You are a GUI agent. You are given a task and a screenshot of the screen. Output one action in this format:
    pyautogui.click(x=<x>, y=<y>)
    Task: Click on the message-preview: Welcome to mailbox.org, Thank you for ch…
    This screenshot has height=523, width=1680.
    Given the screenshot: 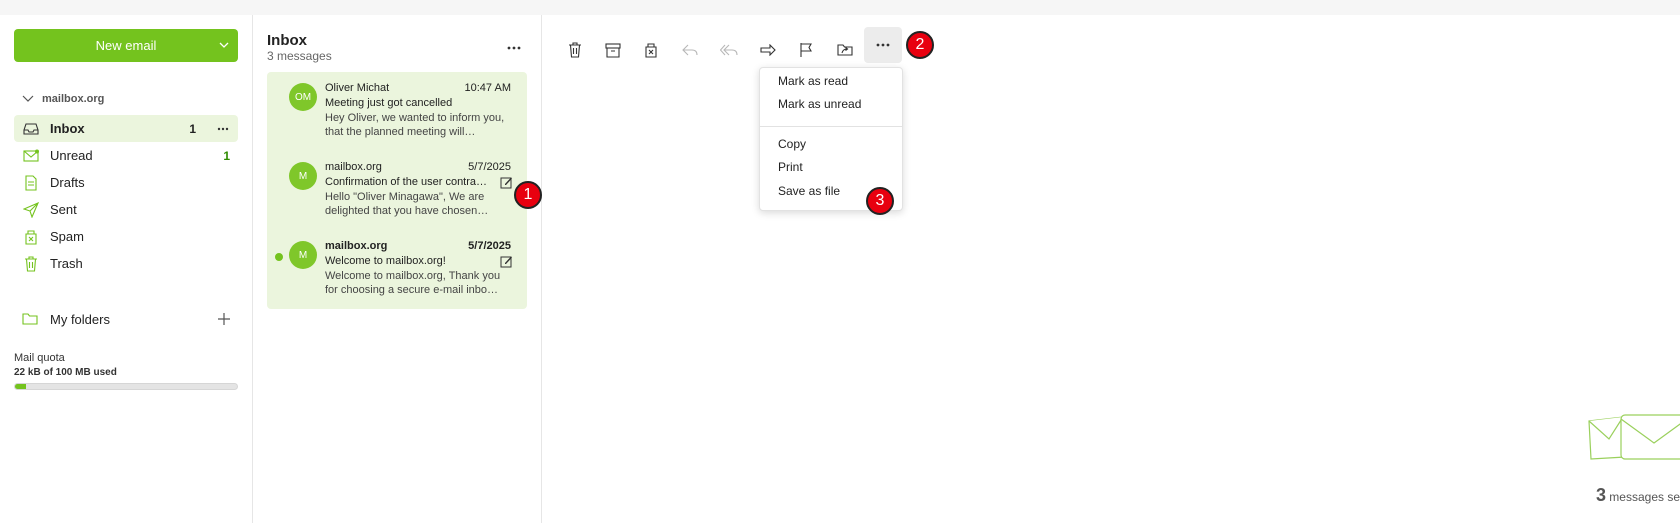 What is the action you would take?
    pyautogui.click(x=413, y=283)
    